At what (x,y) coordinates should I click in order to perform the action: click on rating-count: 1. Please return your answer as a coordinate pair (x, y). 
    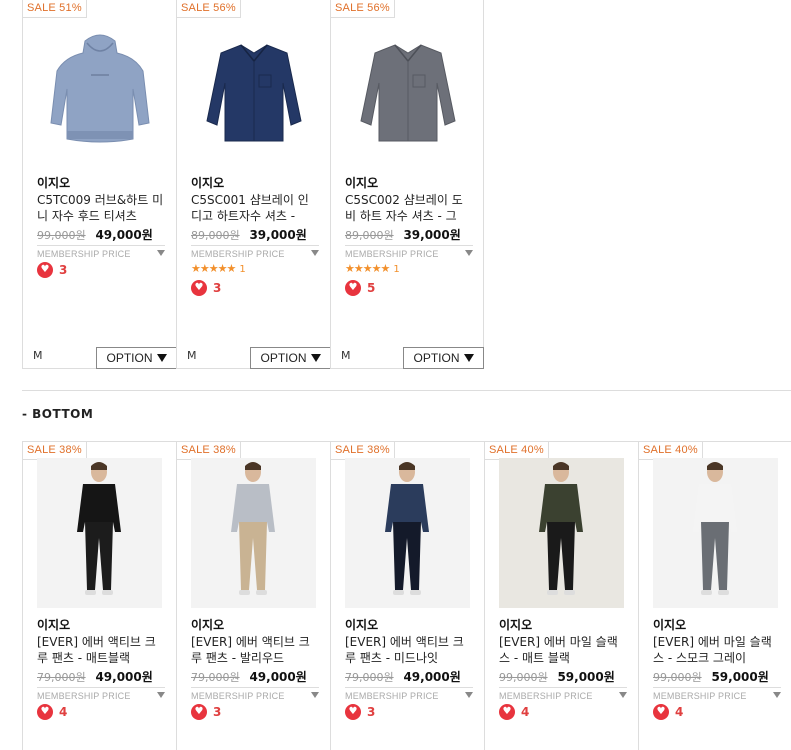
    Looking at the image, I should click on (242, 269).